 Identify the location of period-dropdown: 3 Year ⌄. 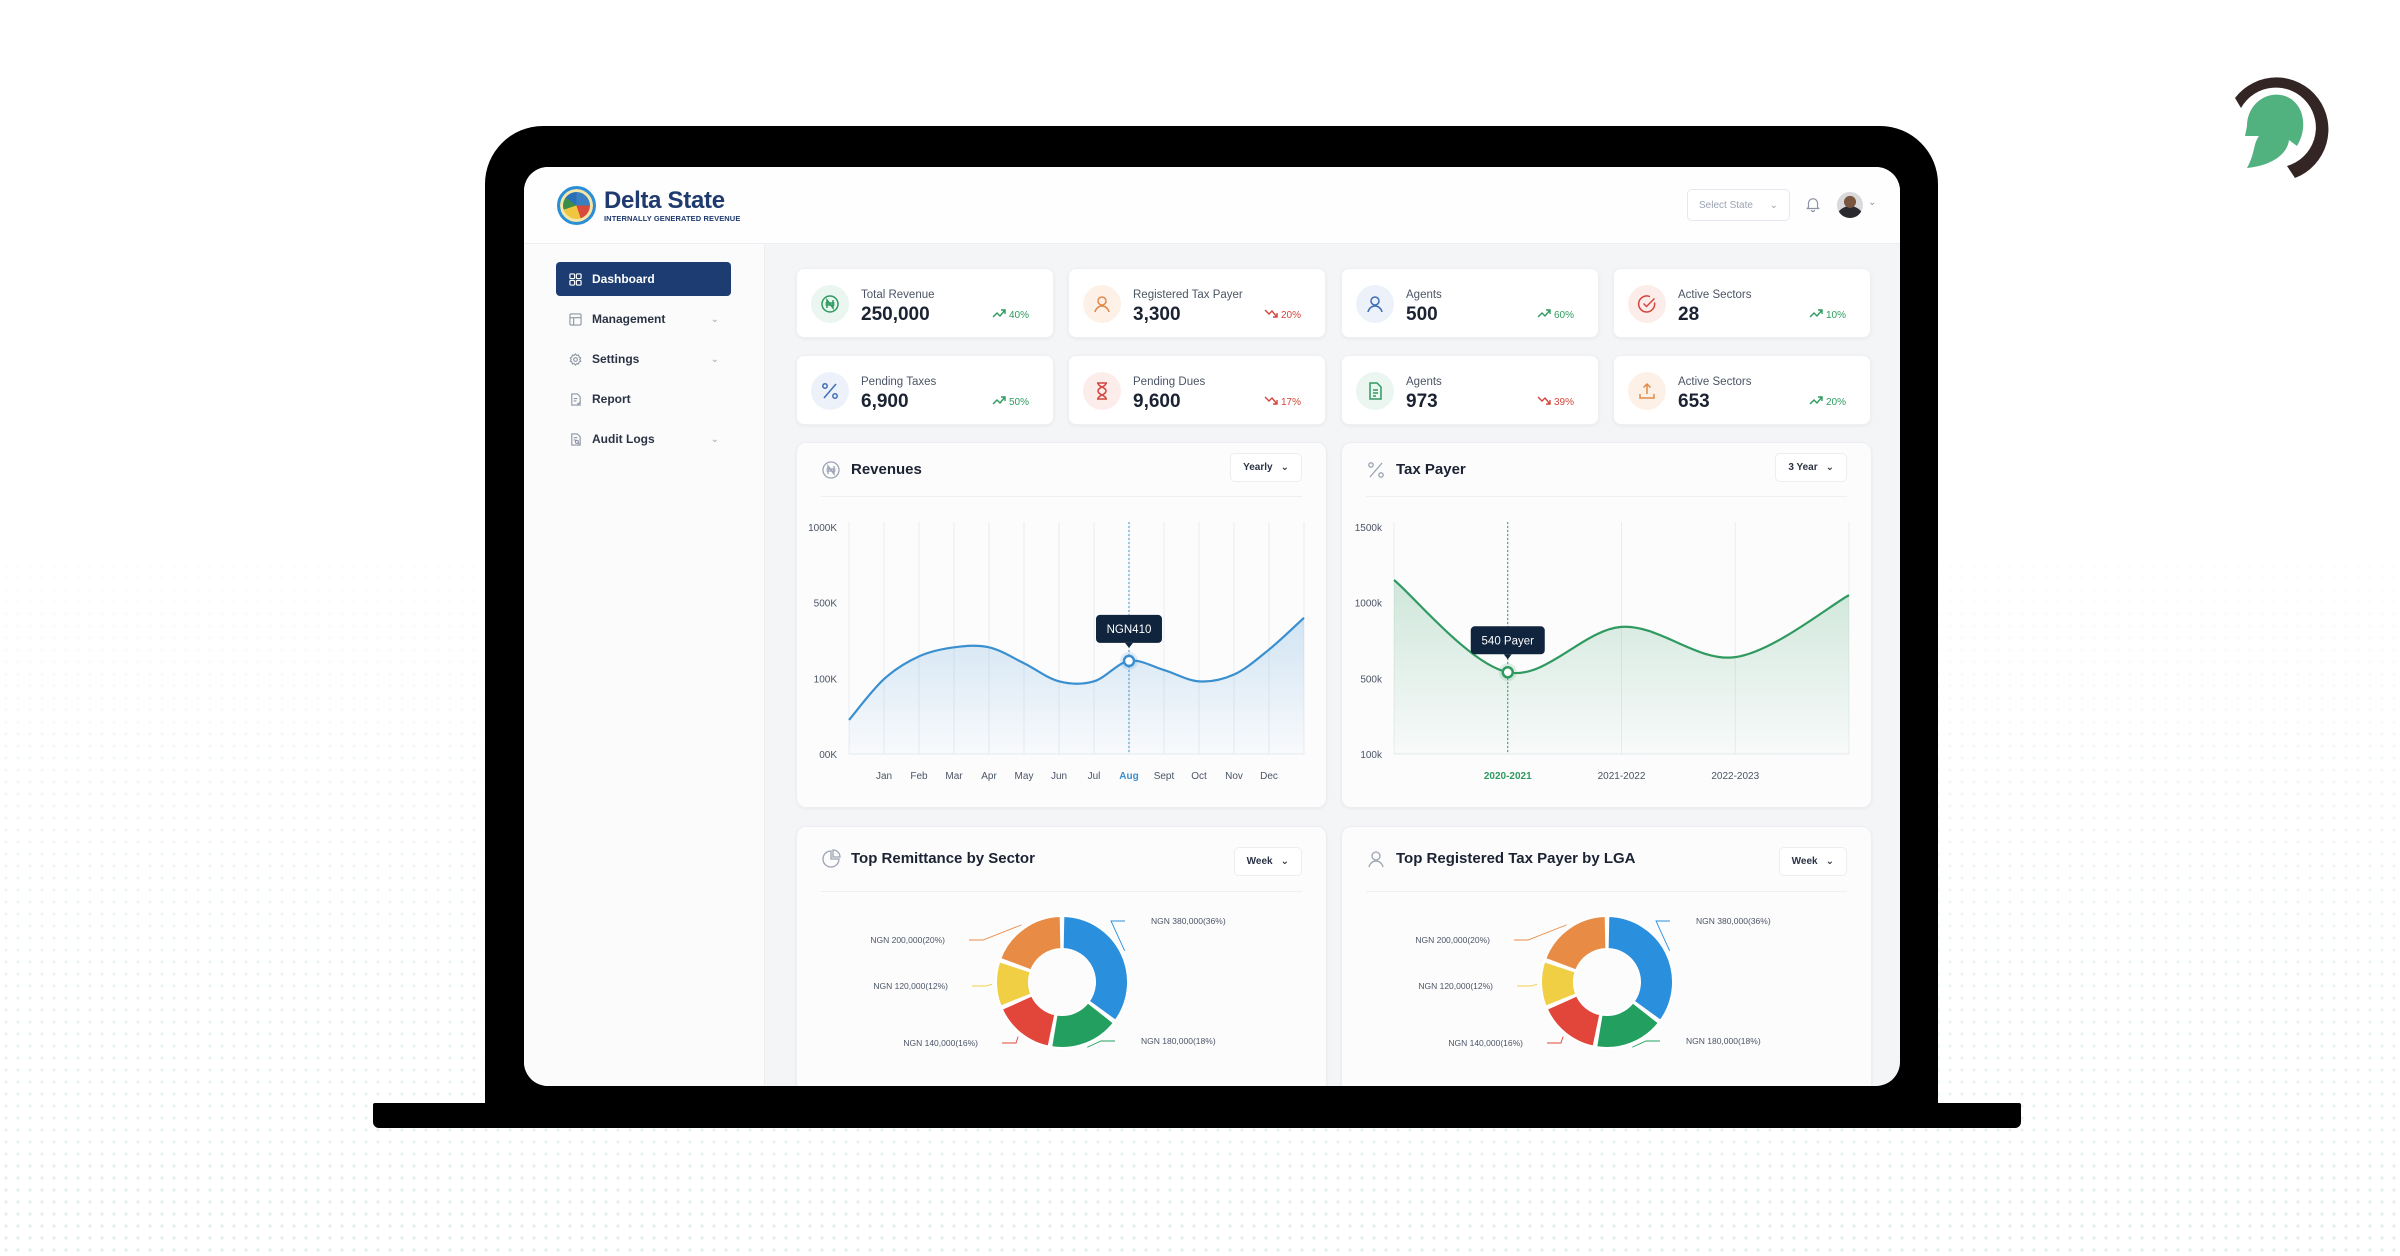
(1811, 467).